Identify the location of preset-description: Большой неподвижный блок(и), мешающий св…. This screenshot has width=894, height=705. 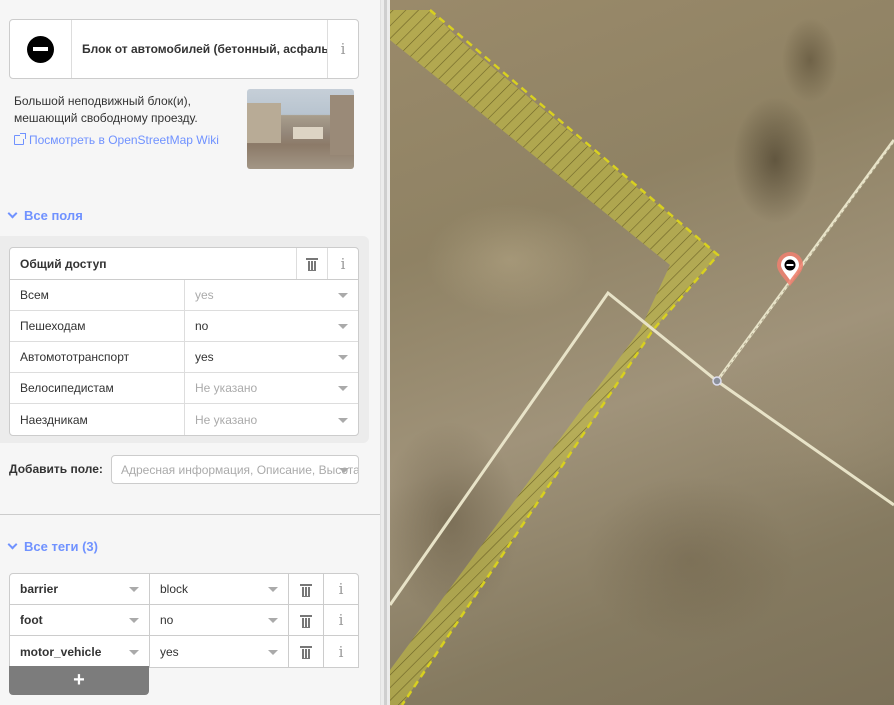
(106, 109).